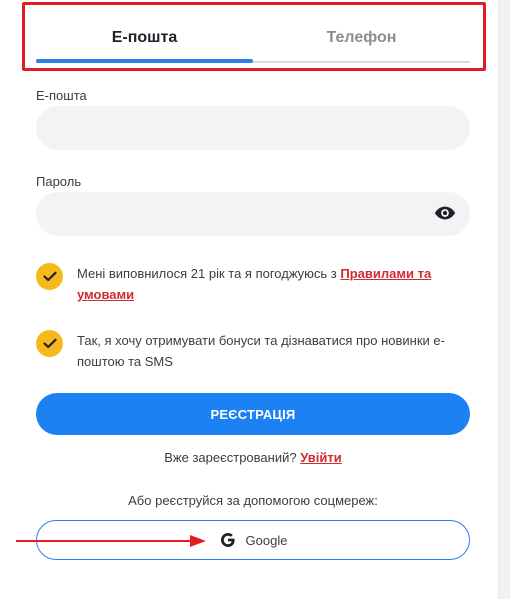 This screenshot has height=599, width=510. Describe the element at coordinates (321, 457) in the screenshot. I see `login-link: Увійти` at that location.